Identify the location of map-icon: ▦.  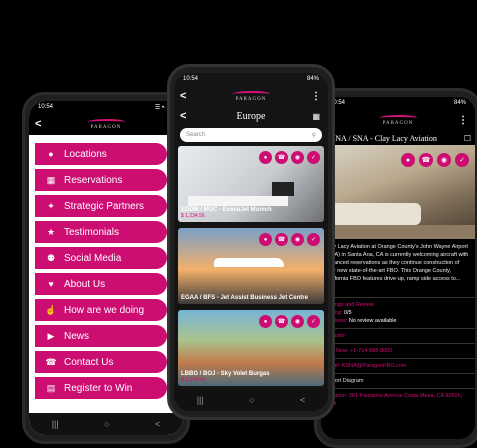
(316, 116).